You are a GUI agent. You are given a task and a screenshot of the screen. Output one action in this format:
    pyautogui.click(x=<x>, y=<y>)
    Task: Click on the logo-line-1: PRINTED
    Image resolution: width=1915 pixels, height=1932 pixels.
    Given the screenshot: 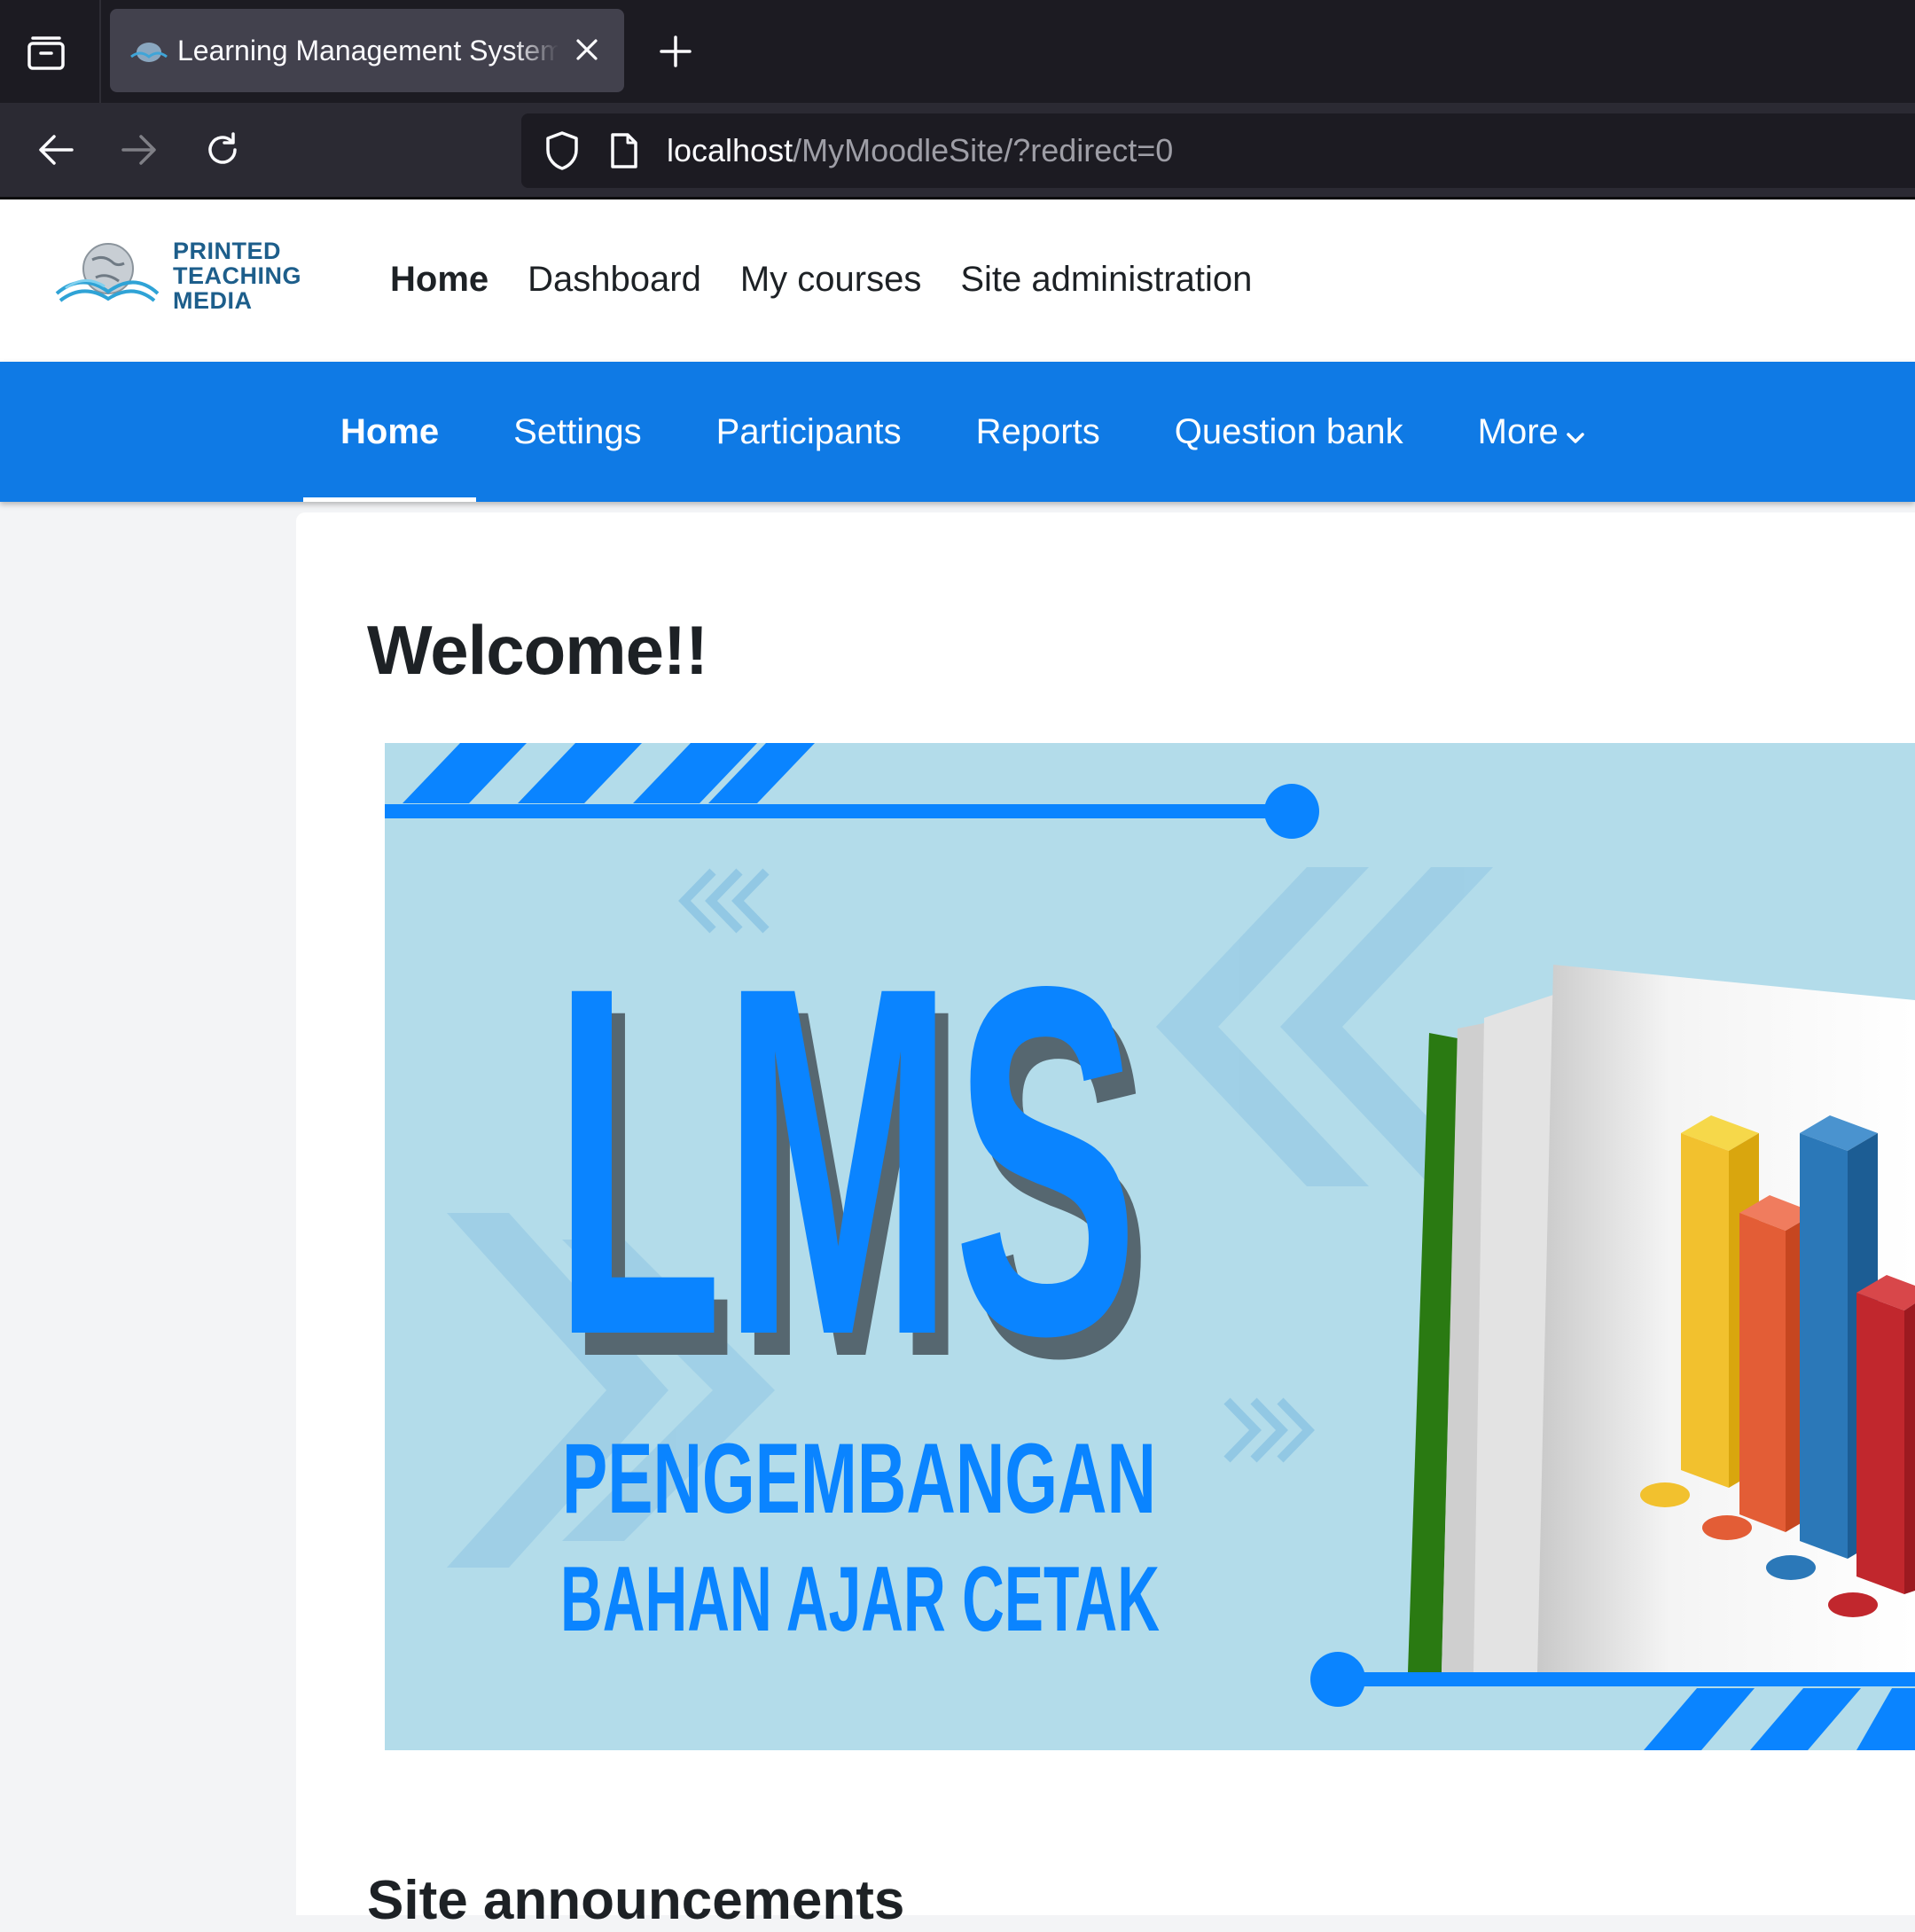 What is the action you would take?
    pyautogui.click(x=228, y=251)
    